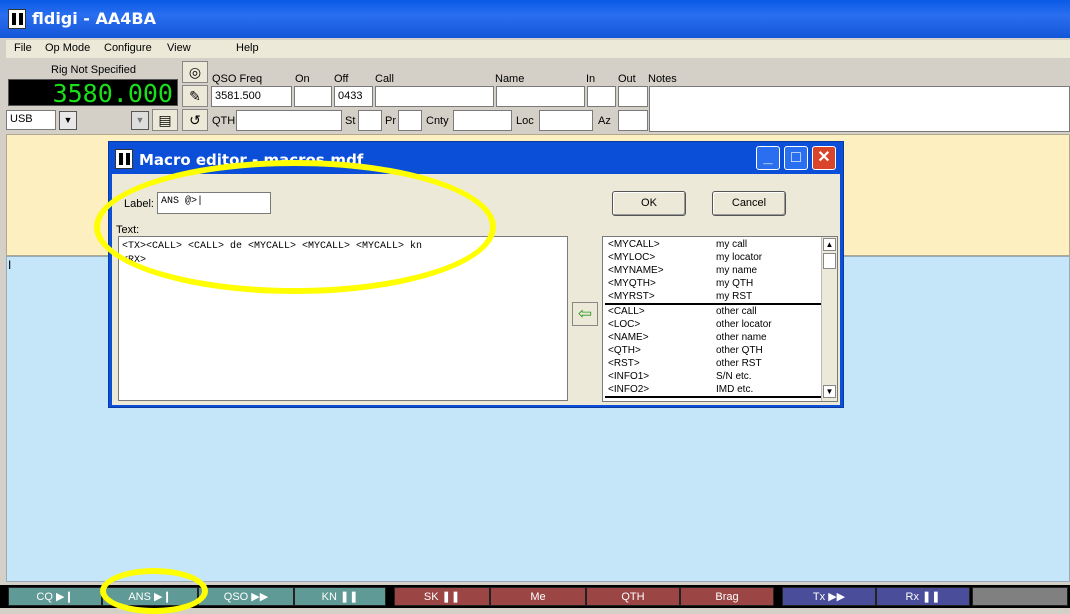 The height and width of the screenshot is (614, 1070). I want to click on notes-input, so click(859, 109).